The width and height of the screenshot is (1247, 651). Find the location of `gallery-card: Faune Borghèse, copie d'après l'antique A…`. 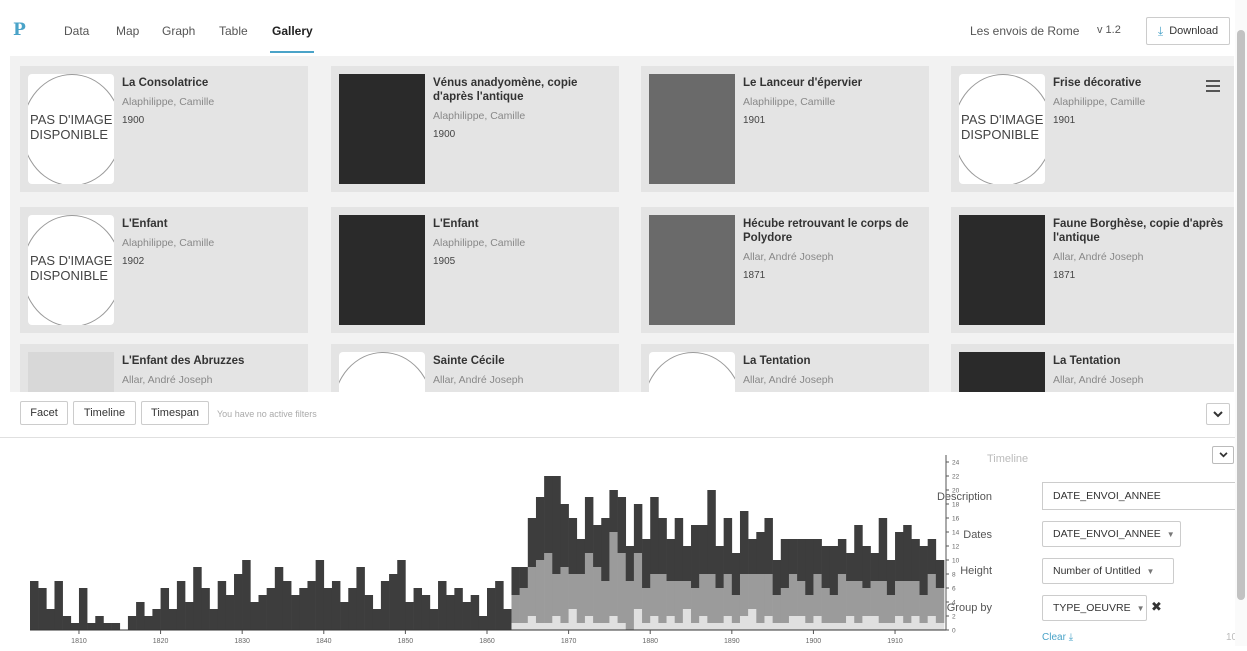

gallery-card: Faune Borghèse, copie d'après l'antique A… is located at coordinates (1092, 270).